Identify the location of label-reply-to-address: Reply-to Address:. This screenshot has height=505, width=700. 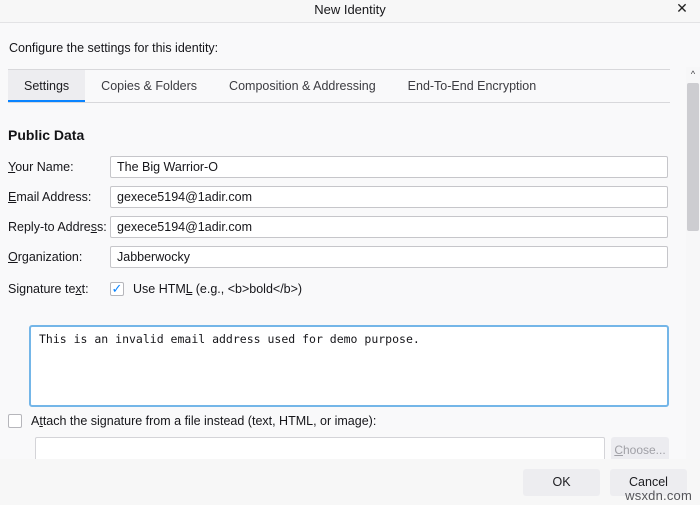
(59, 227).